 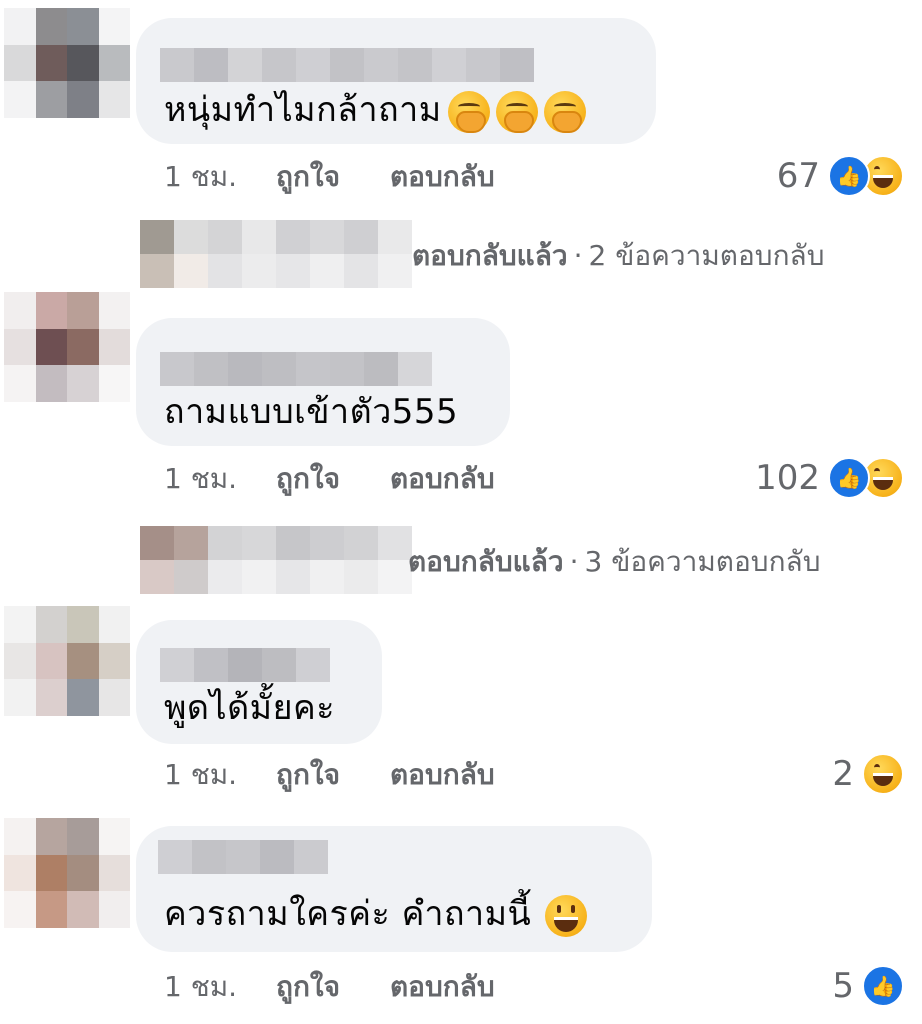 I want to click on haha-icon, so click(x=883, y=774).